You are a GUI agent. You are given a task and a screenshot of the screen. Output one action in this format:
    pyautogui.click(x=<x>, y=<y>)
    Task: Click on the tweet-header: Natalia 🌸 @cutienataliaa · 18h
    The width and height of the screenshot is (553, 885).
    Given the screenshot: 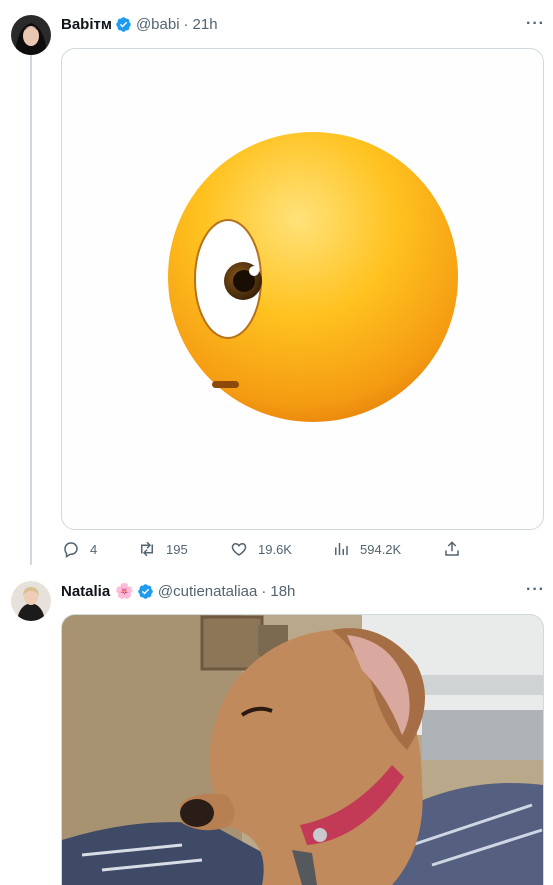 What is the action you would take?
    pyautogui.click(x=178, y=591)
    